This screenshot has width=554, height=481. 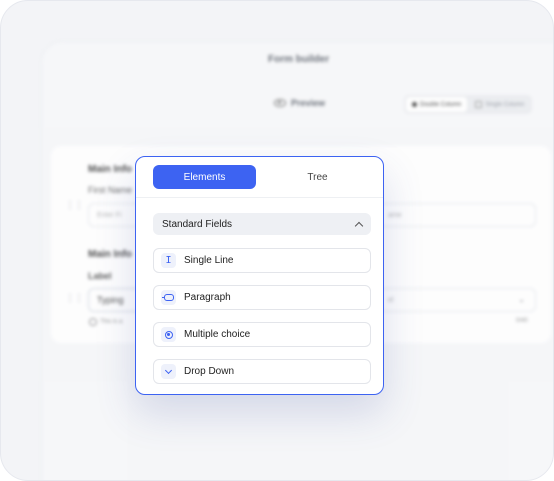 What do you see at coordinates (522, 321) in the screenshot?
I see `char-counter: 0/40` at bounding box center [522, 321].